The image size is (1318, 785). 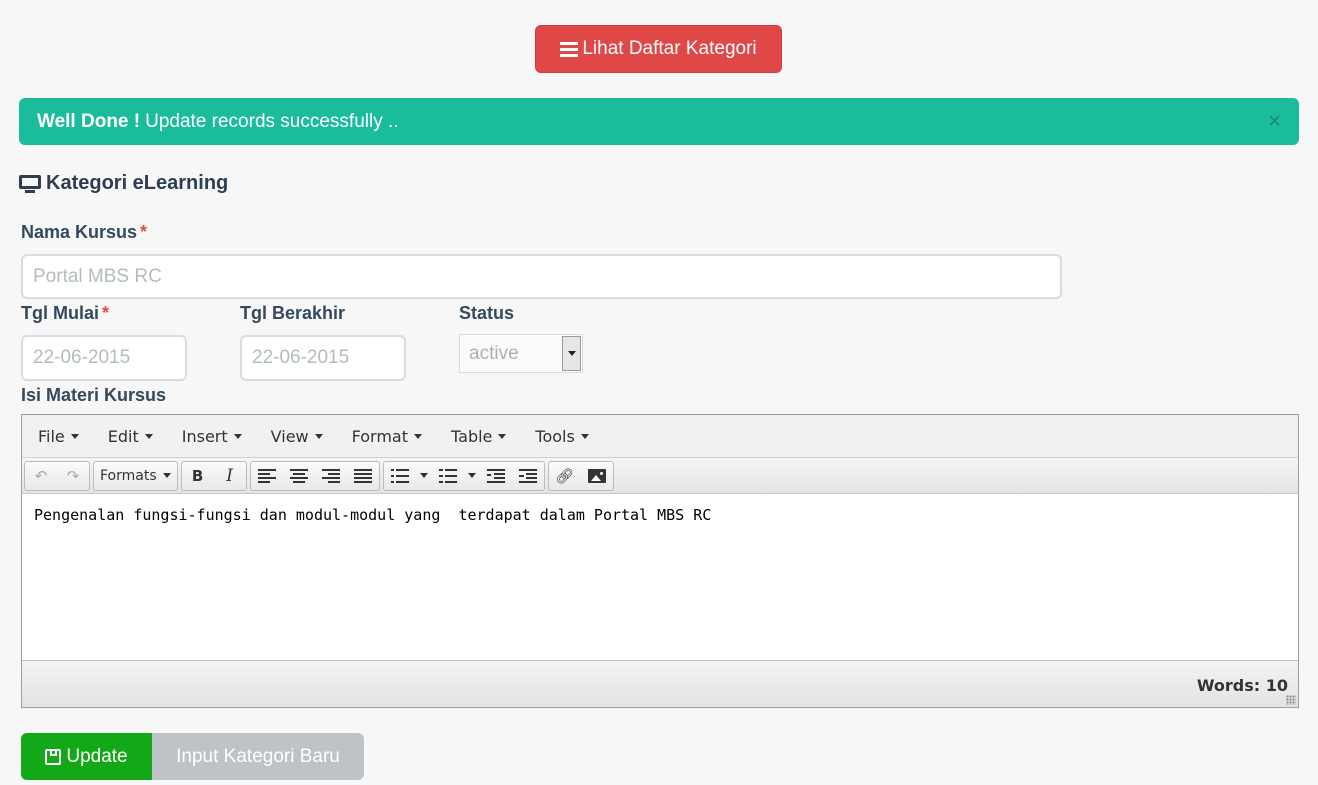 I want to click on section-title-text: Kategori eLearning, so click(x=137, y=183).